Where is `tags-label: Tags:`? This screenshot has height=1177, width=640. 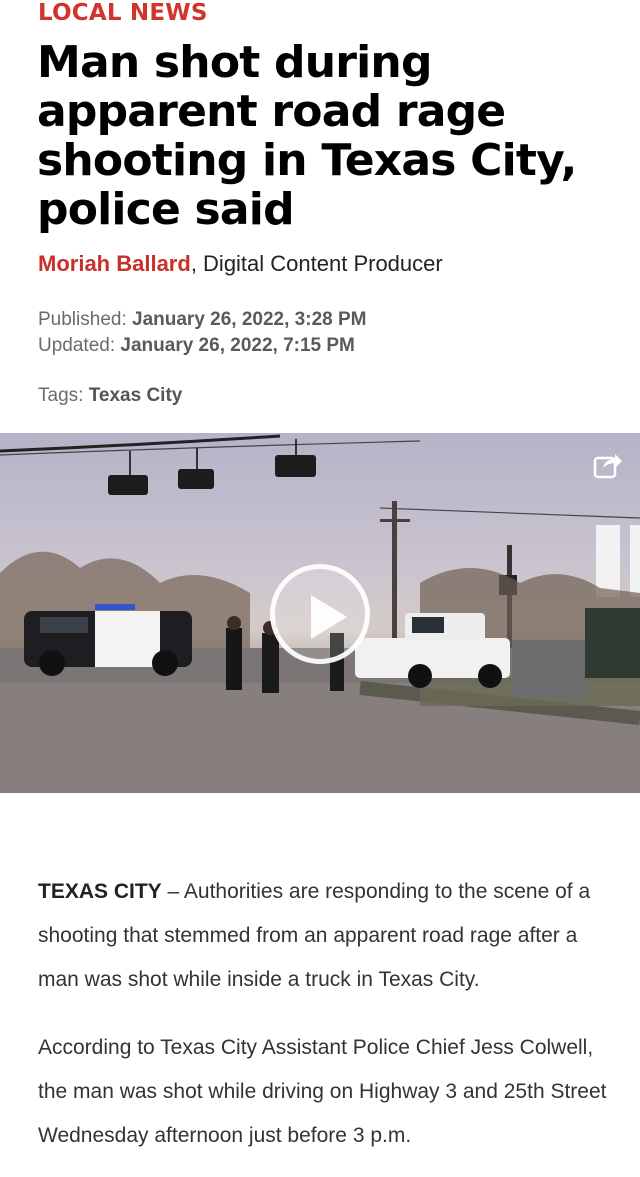
tags-label: Tags: is located at coordinates (61, 395).